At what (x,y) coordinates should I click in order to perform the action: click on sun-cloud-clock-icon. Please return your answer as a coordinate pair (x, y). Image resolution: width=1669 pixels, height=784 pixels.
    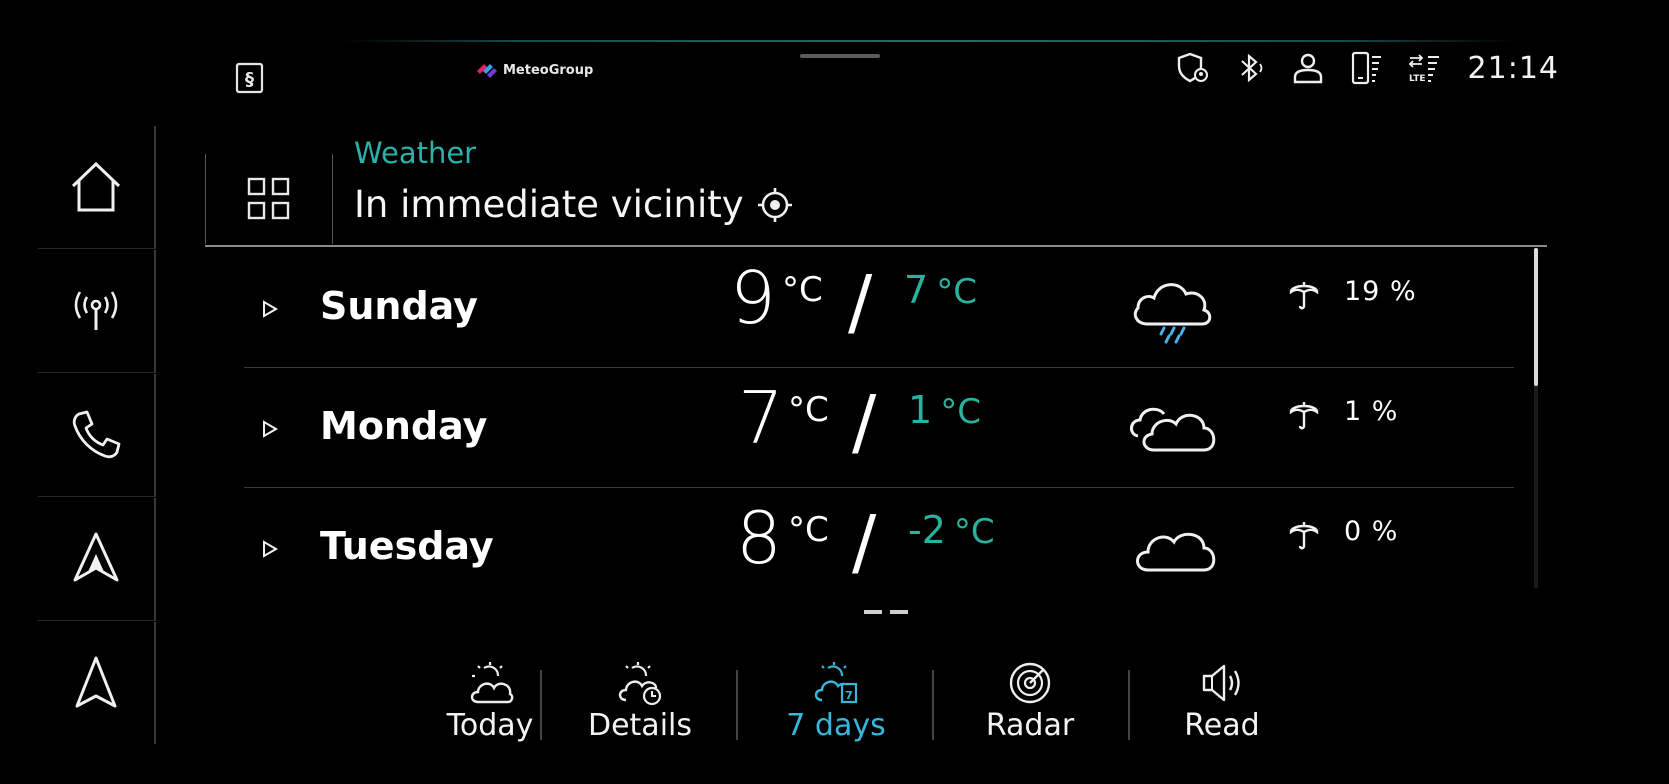
    Looking at the image, I should click on (640, 684).